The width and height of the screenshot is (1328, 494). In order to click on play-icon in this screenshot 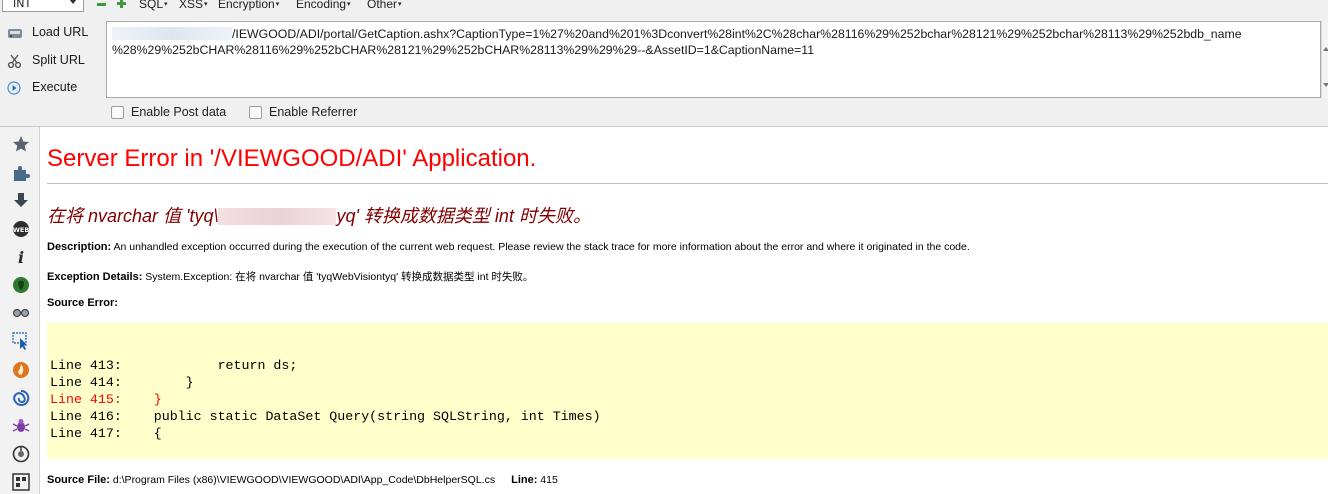, I will do `click(14, 88)`.